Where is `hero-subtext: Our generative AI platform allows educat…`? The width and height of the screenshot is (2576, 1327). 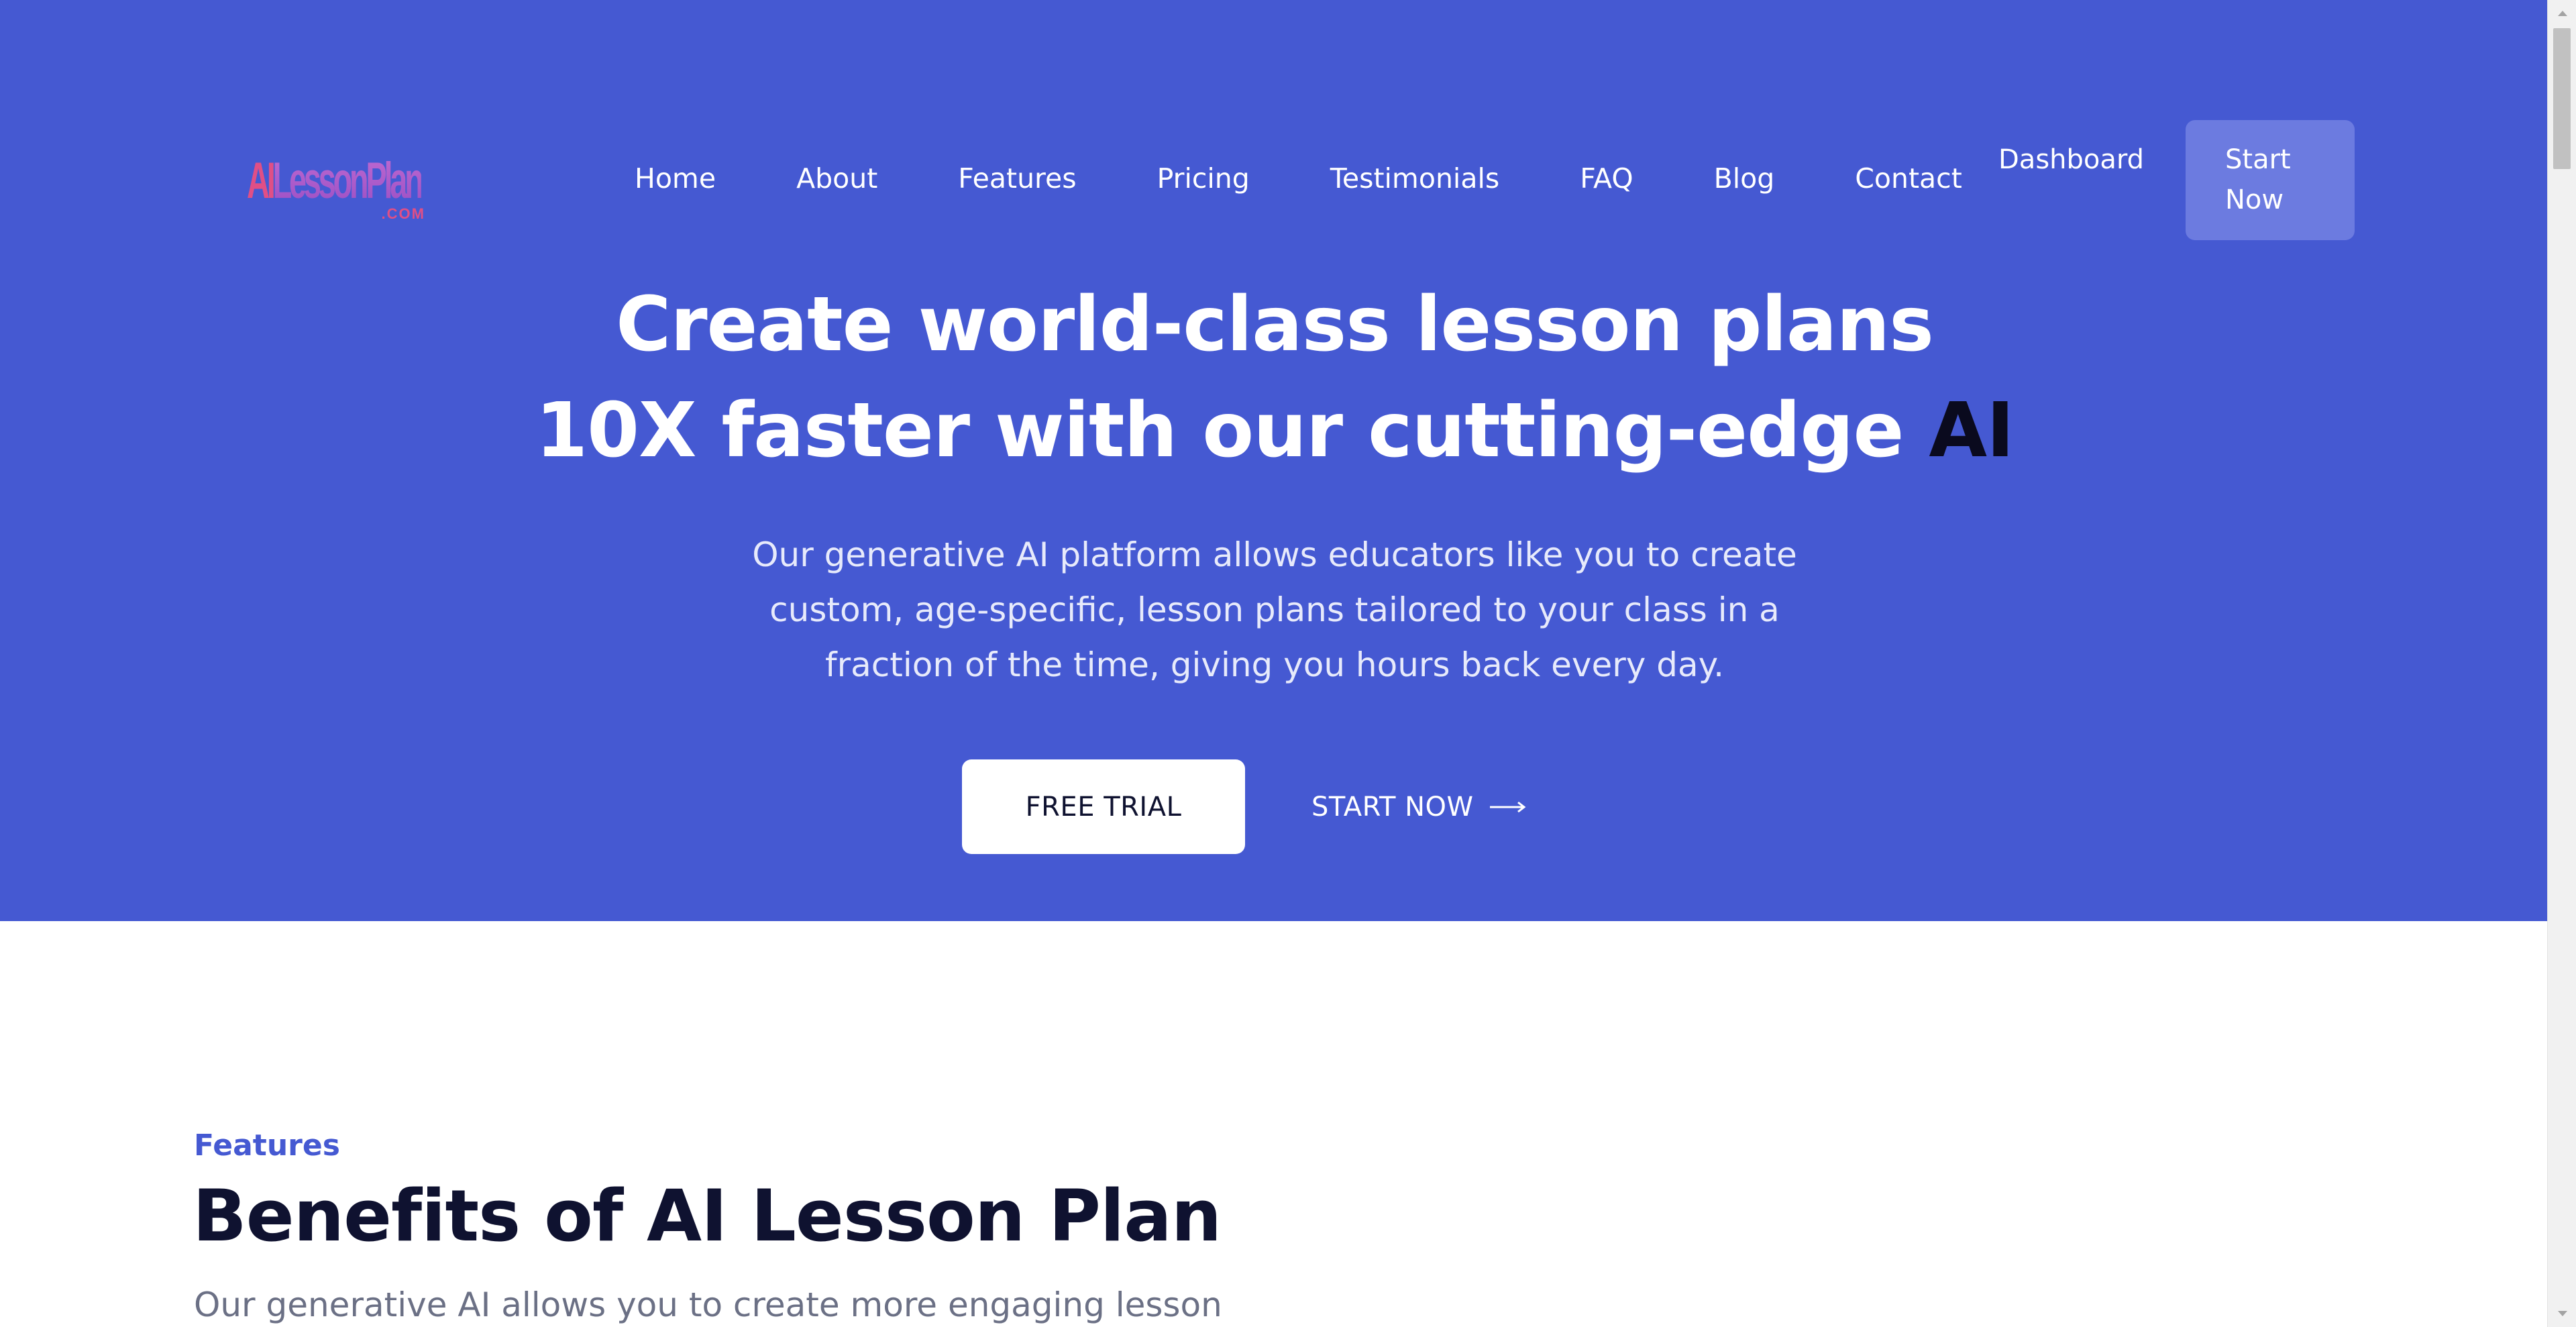 hero-subtext: Our generative AI platform allows educat… is located at coordinates (1274, 609).